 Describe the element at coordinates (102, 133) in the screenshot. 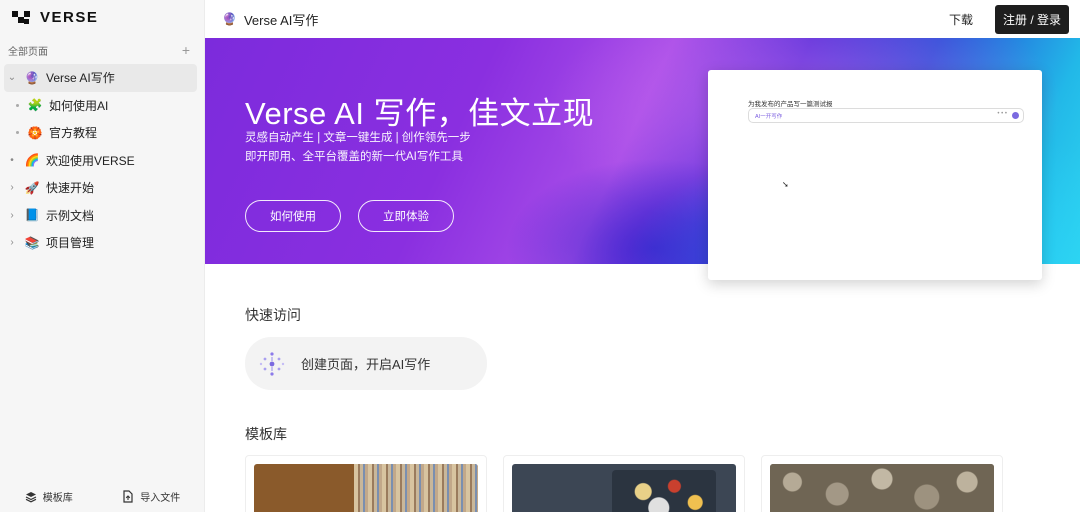

I see `sidebar-item-official-tutorial: 🏵️ 官方教程` at that location.